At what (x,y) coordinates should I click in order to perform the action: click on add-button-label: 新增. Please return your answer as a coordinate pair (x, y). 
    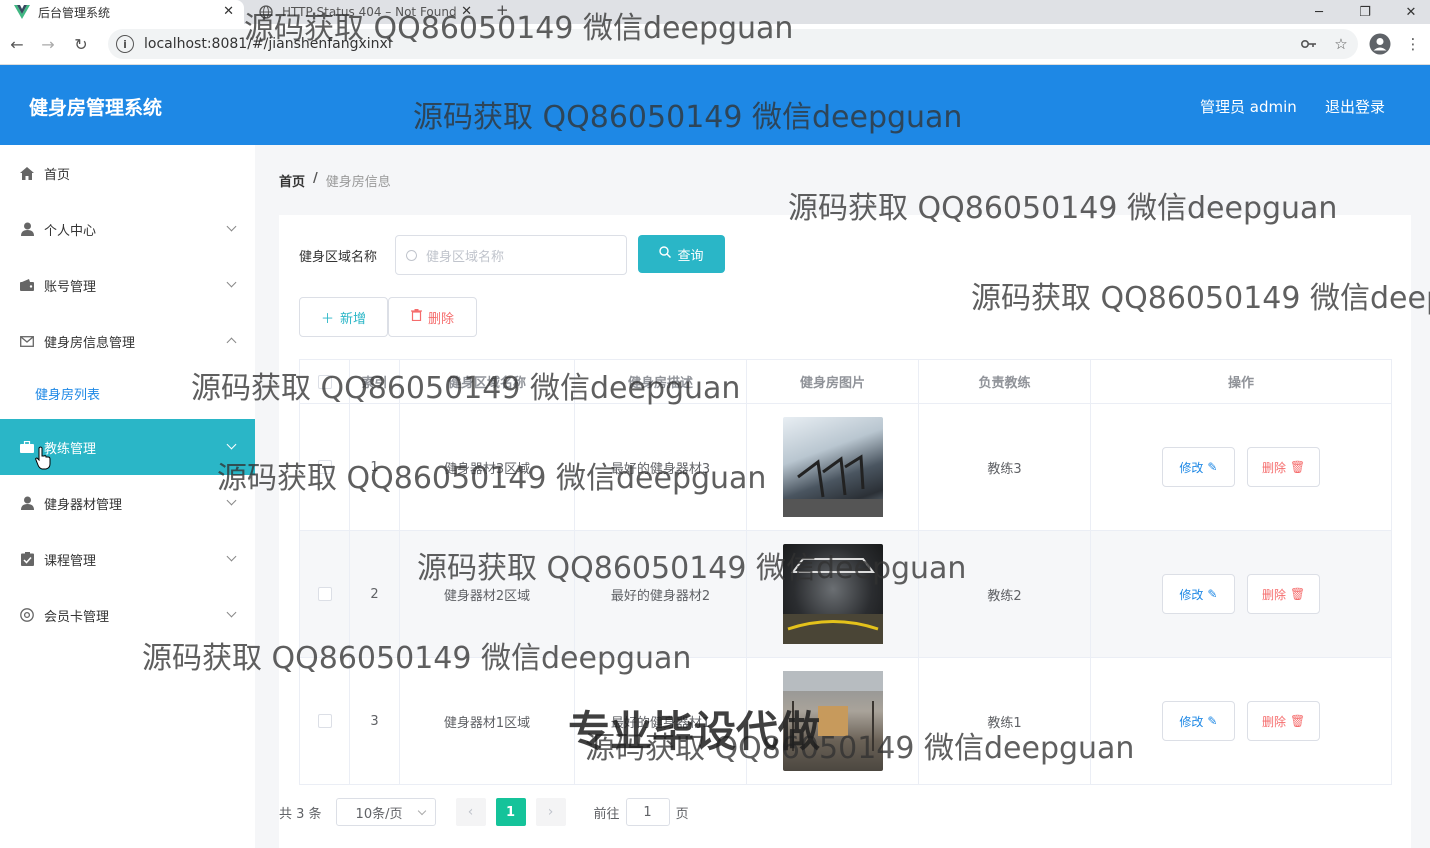
    Looking at the image, I should click on (353, 319).